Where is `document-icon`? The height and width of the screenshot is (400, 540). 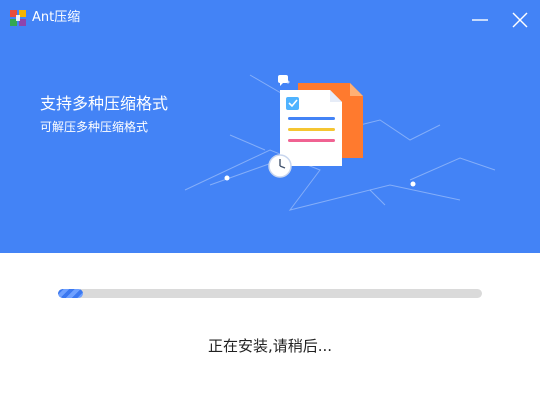
document-icon is located at coordinates (311, 128).